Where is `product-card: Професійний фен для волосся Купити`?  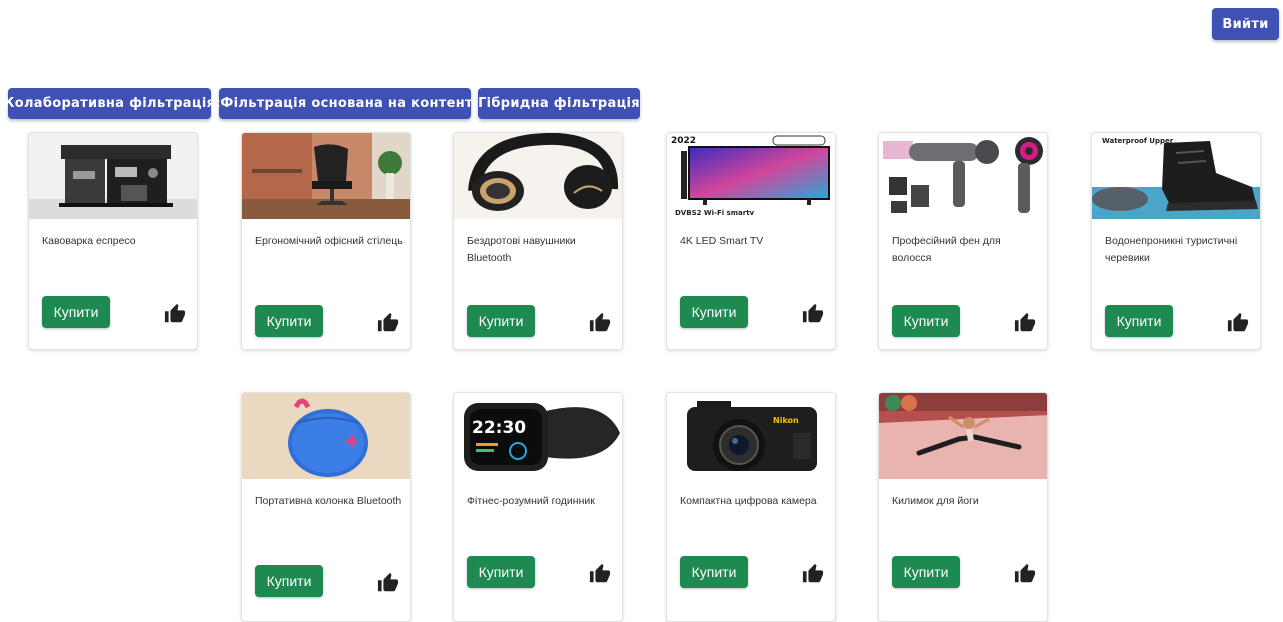
product-card: Професійний фен для волосся Купити is located at coordinates (963, 241).